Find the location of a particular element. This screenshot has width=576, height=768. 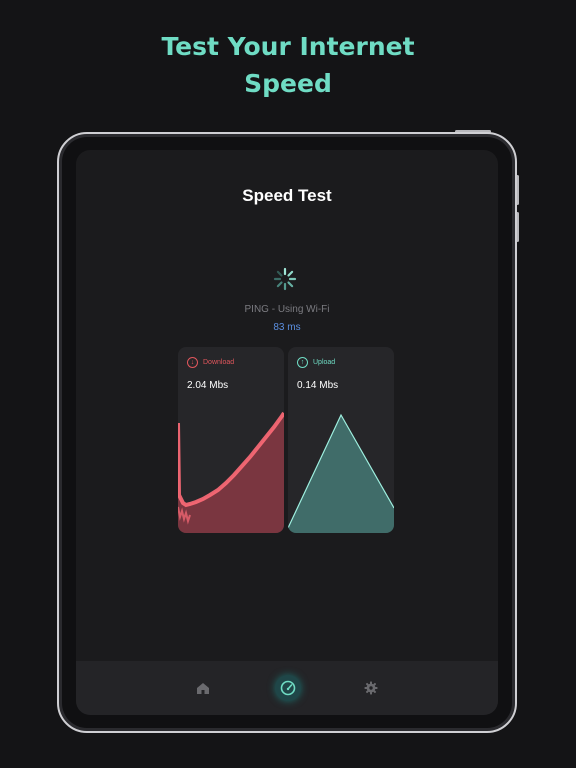

promo-headline: Test Your Internet Speed is located at coordinates (288, 65).